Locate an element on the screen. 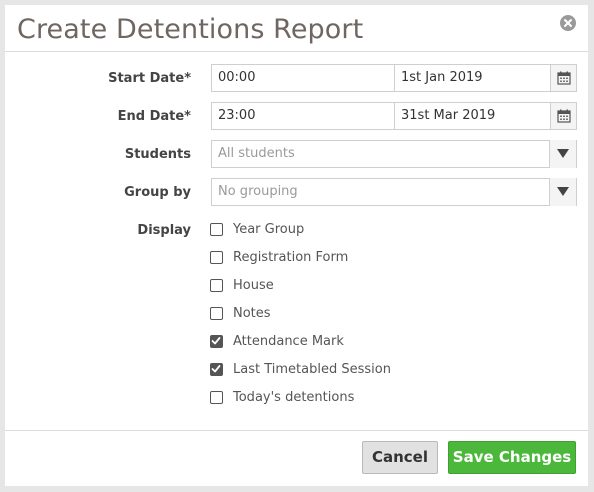 The width and height of the screenshot is (594, 492). group-by-select: No grouping is located at coordinates (394, 192).